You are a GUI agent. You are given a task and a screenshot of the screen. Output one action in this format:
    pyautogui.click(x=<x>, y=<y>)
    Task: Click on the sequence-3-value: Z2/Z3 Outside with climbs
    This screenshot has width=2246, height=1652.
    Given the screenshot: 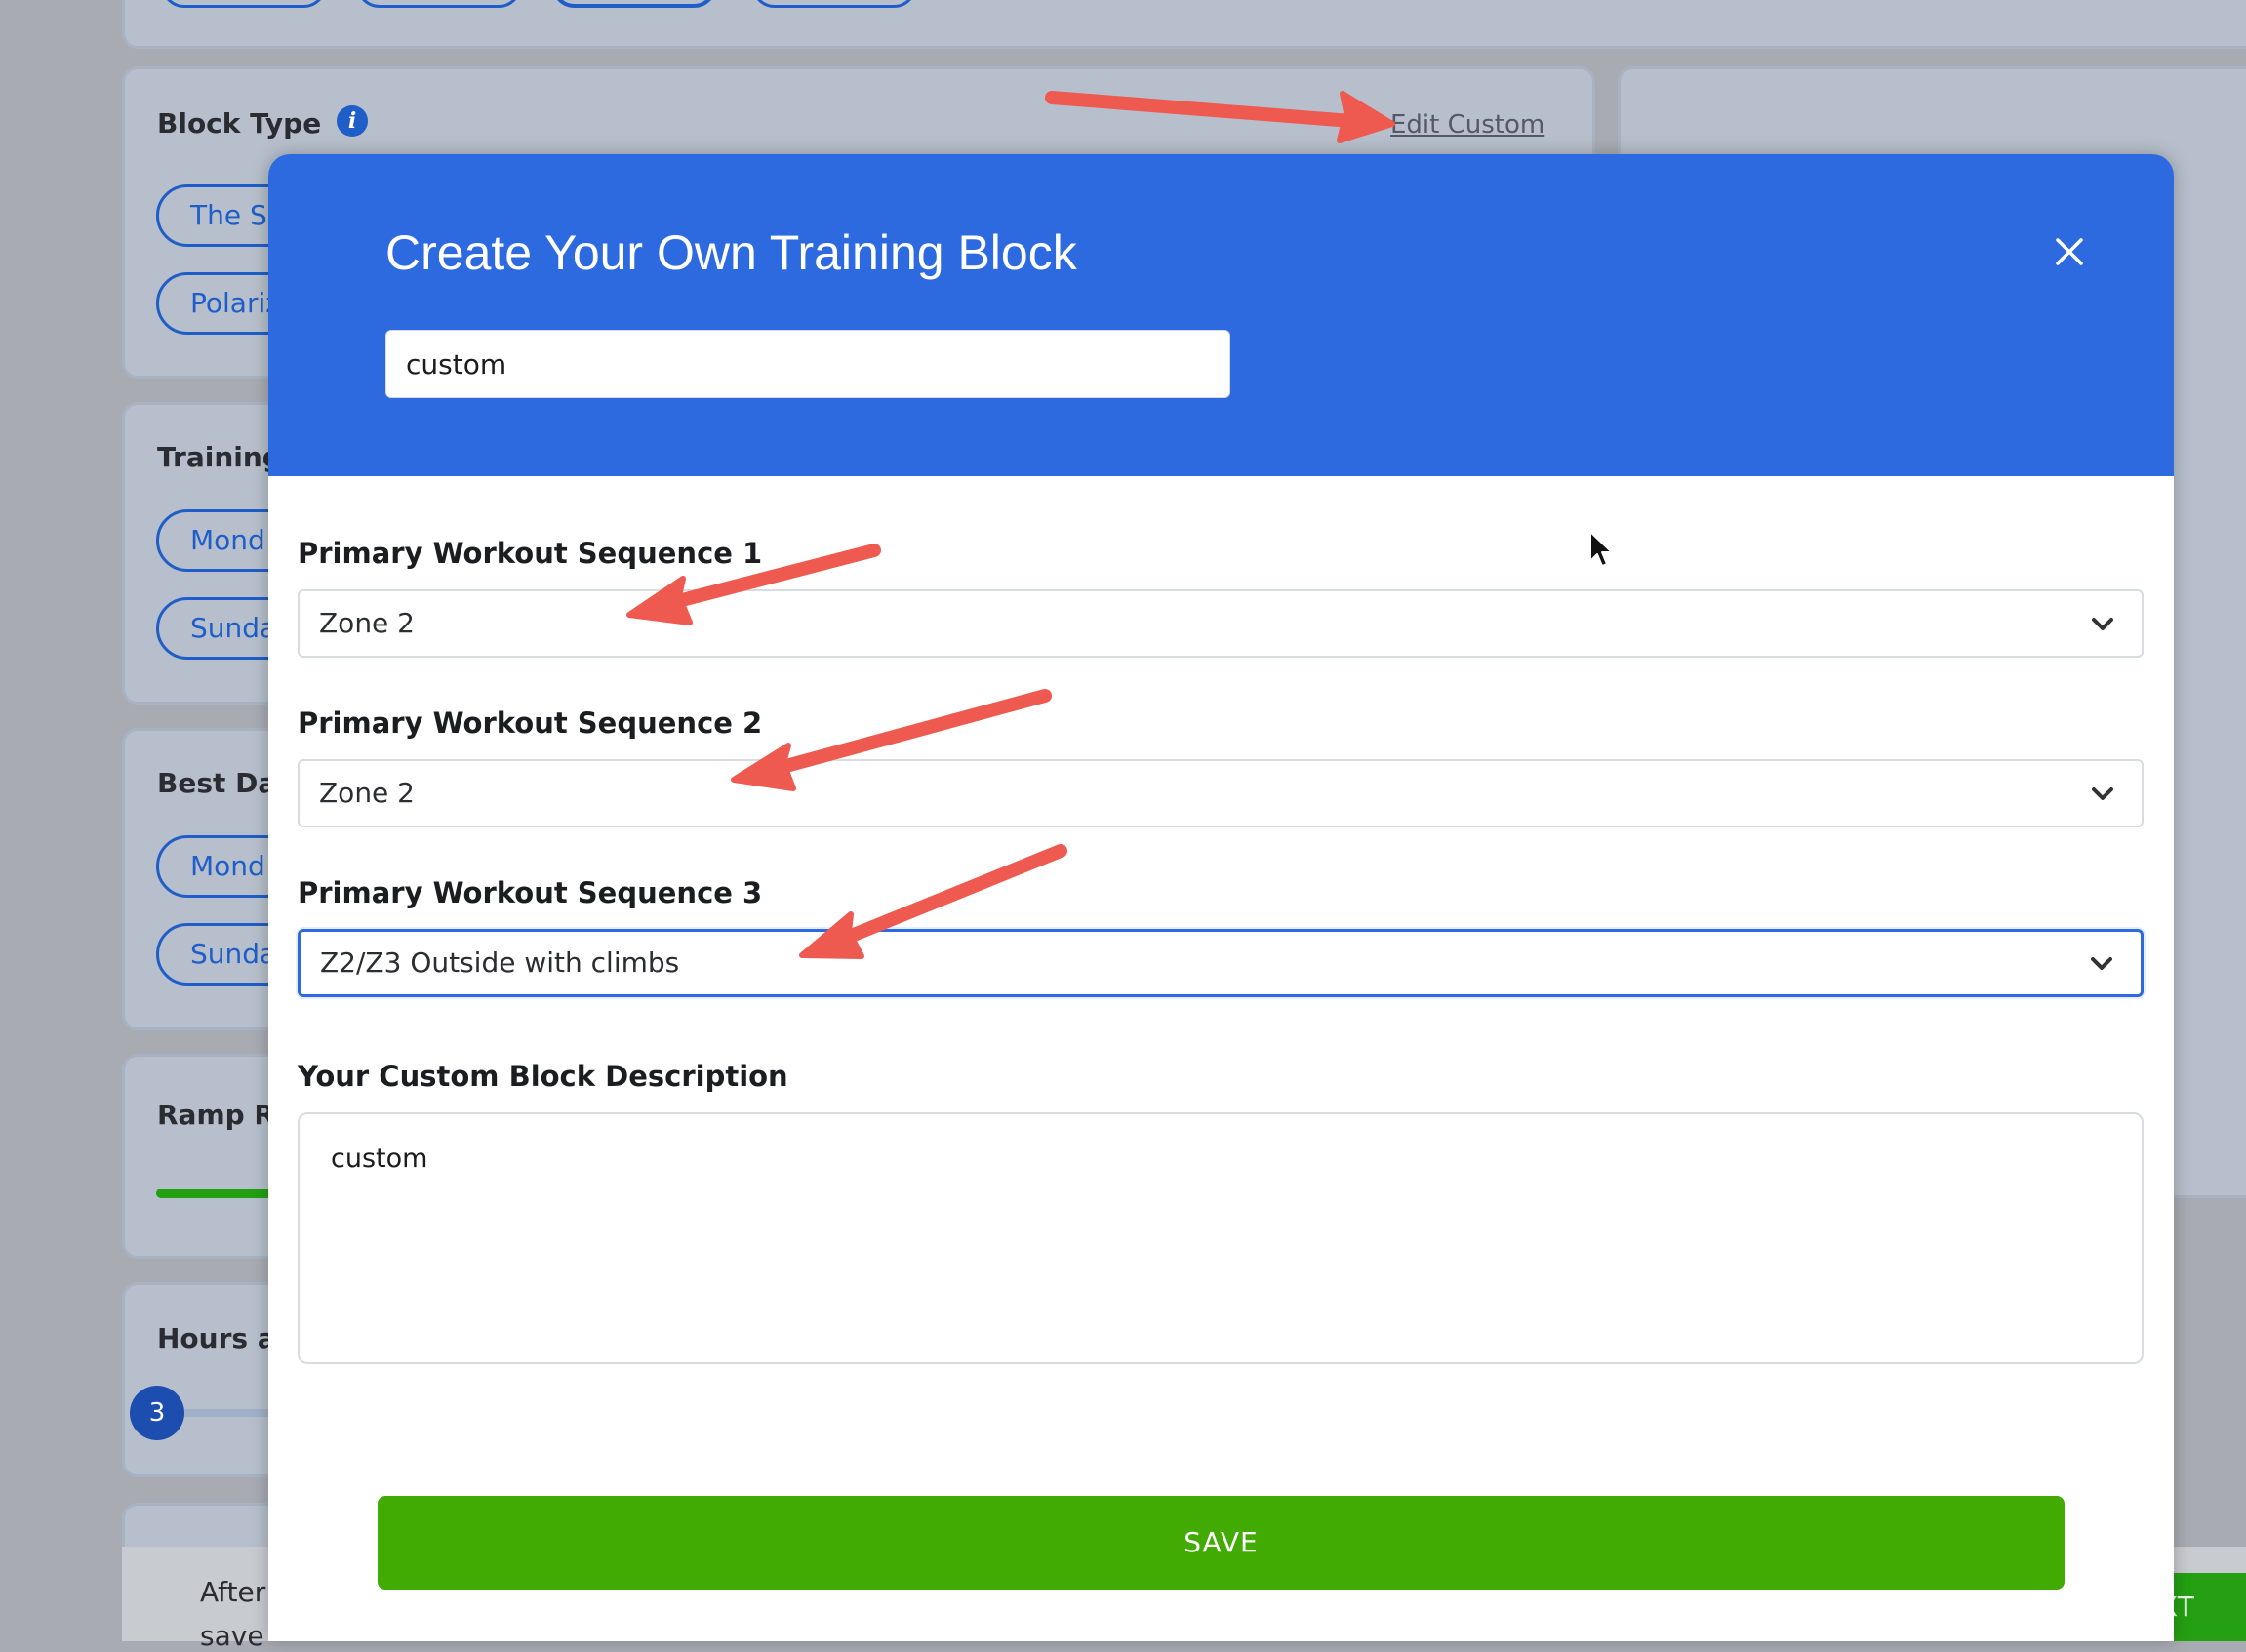 What is the action you would take?
    pyautogui.click(x=500, y=963)
    